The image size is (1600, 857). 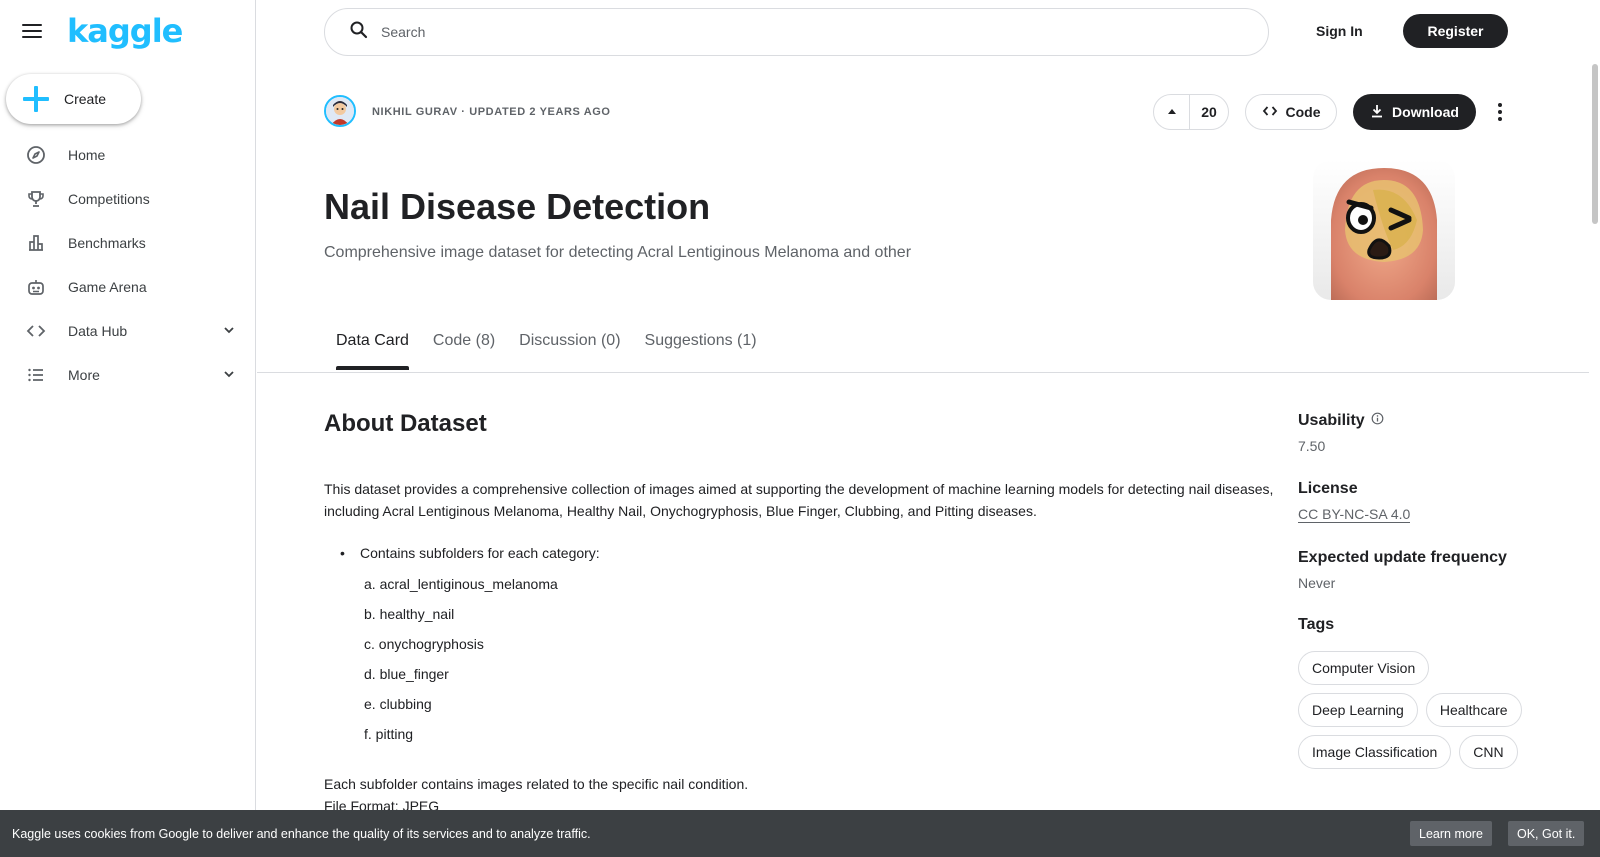 What do you see at coordinates (125, 31) in the screenshot?
I see `kaggle-logo: kaggle` at bounding box center [125, 31].